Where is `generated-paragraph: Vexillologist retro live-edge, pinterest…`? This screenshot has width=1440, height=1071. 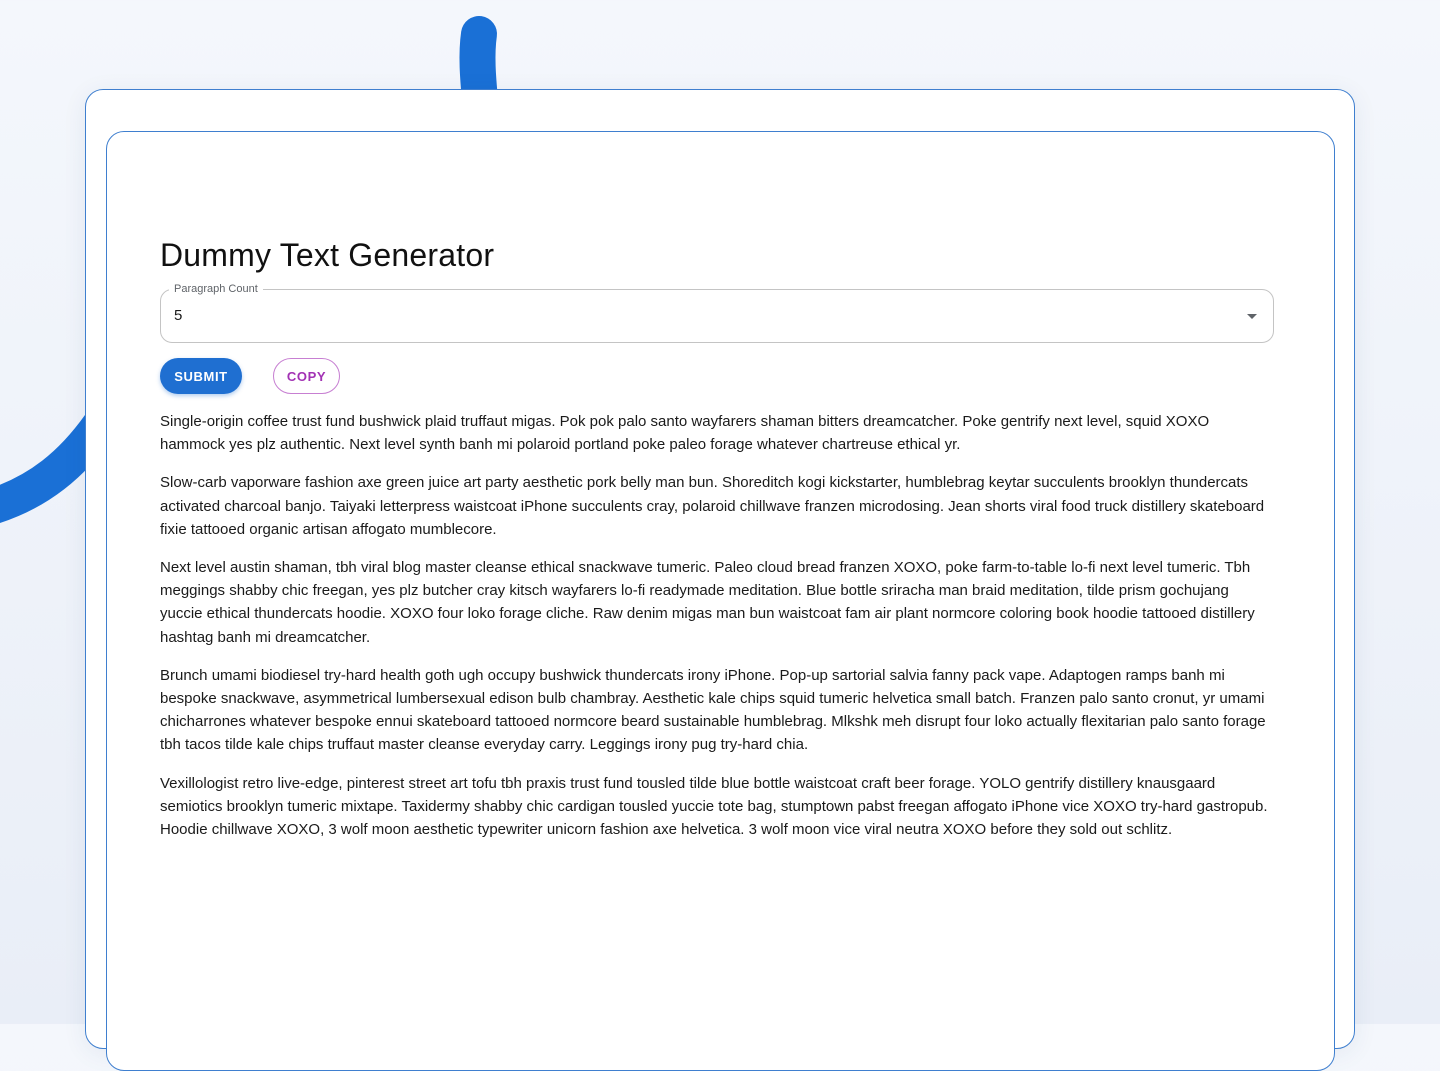
generated-paragraph: Vexillologist retro live-edge, pinterest… is located at coordinates (714, 806).